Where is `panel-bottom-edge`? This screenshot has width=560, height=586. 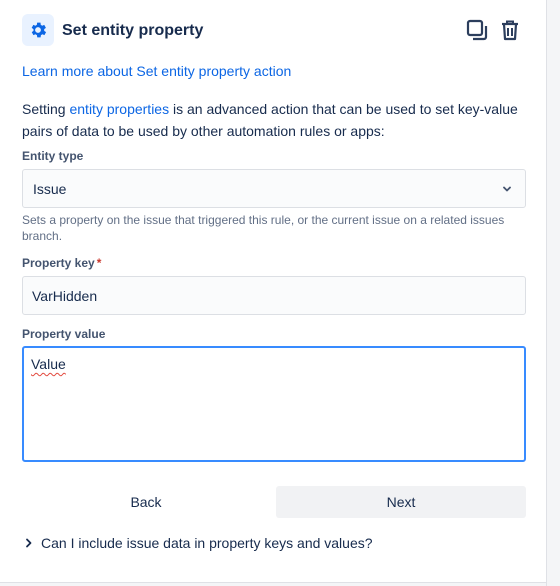
panel-bottom-edge is located at coordinates (273, 584).